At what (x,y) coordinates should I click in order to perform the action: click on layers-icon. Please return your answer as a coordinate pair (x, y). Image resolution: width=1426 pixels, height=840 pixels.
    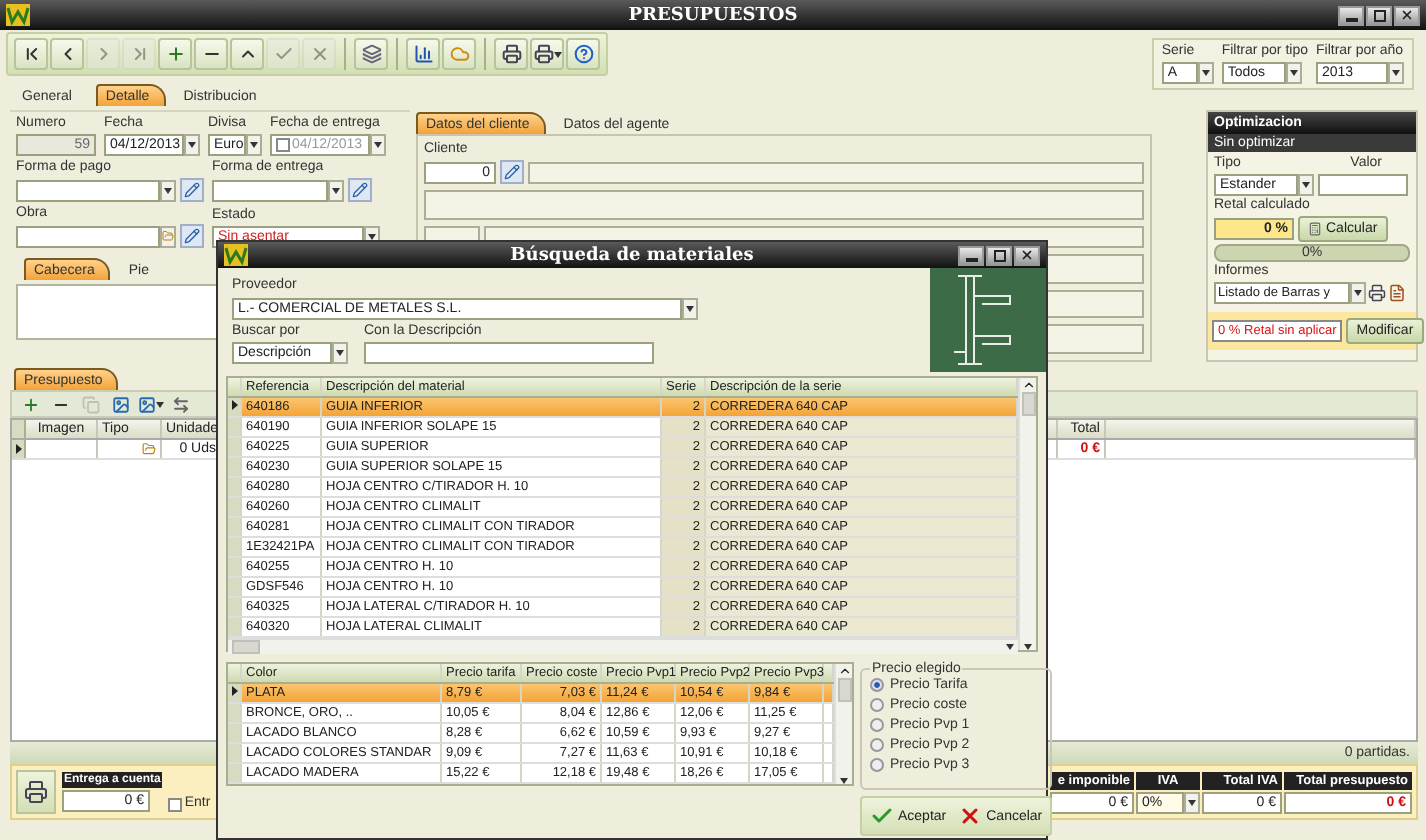
    Looking at the image, I should click on (371, 54).